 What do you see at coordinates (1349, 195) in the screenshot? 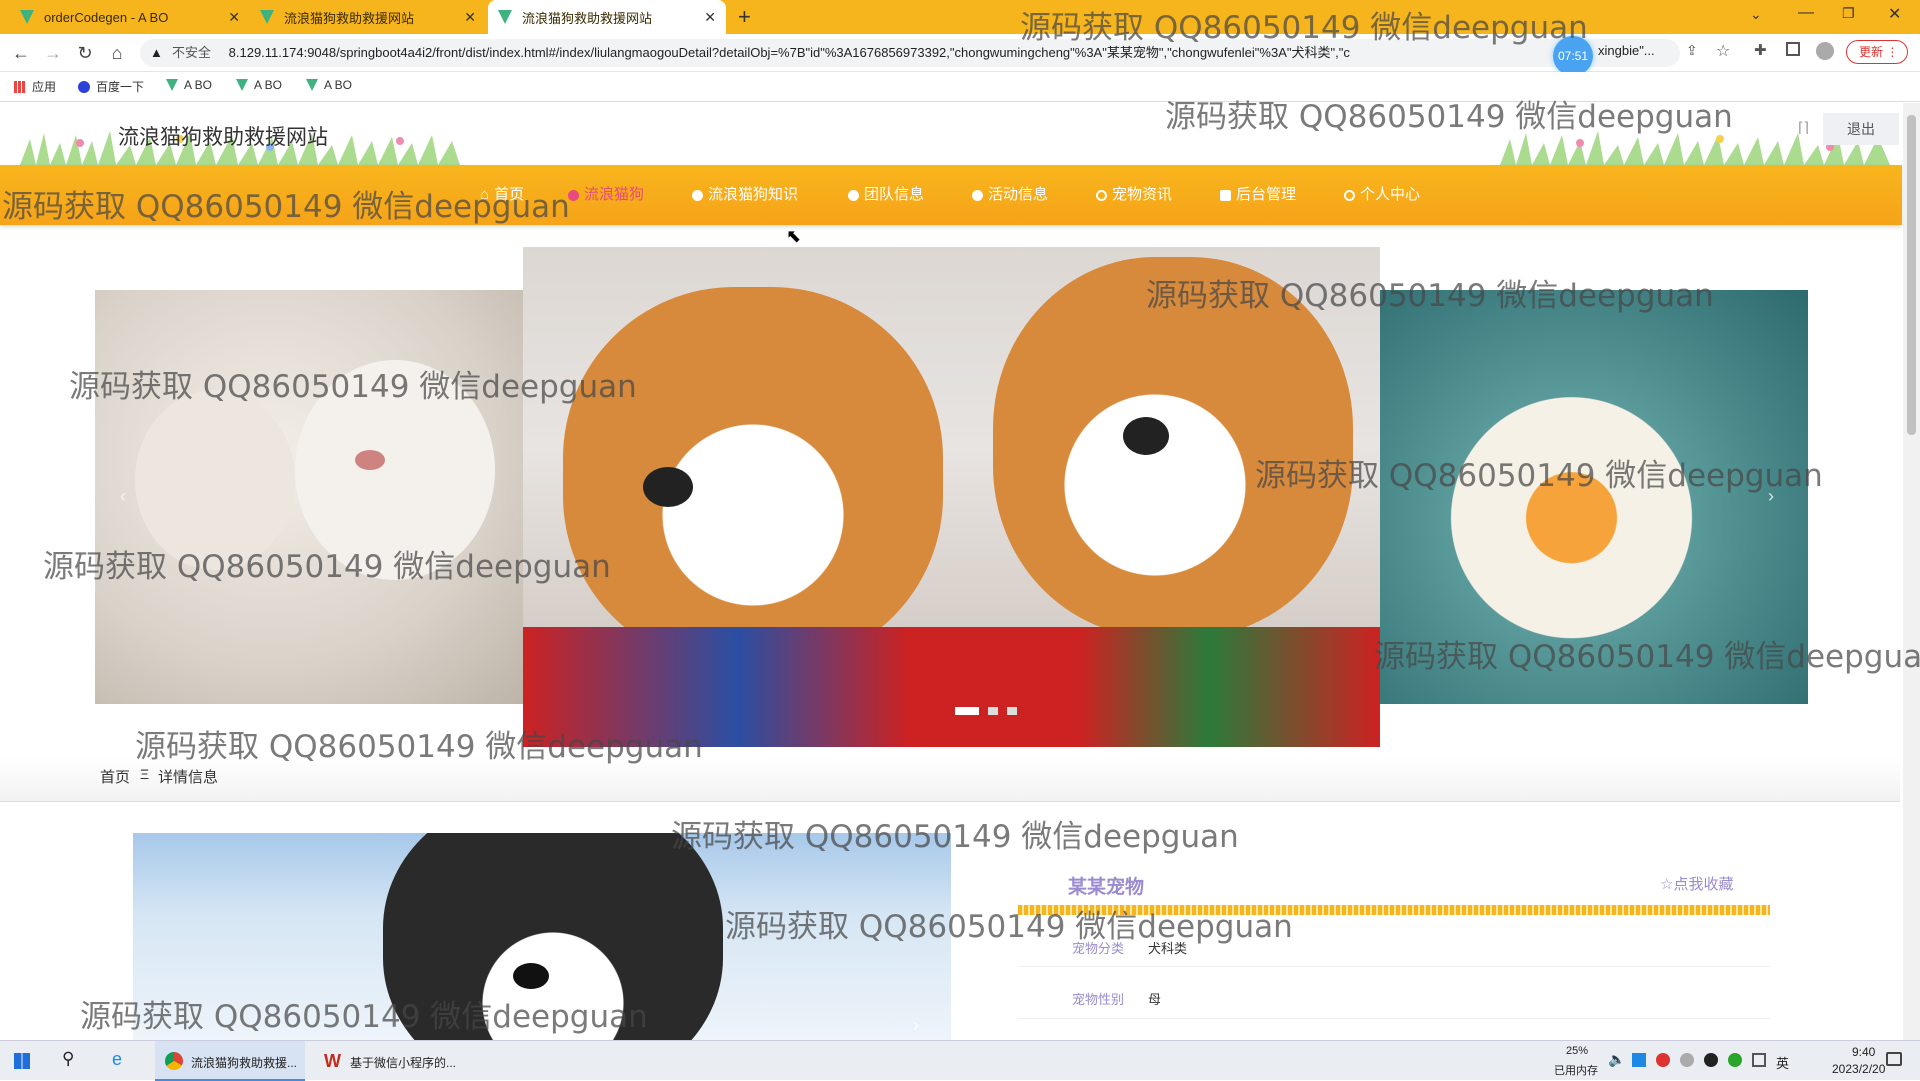
I see `user-icon` at bounding box center [1349, 195].